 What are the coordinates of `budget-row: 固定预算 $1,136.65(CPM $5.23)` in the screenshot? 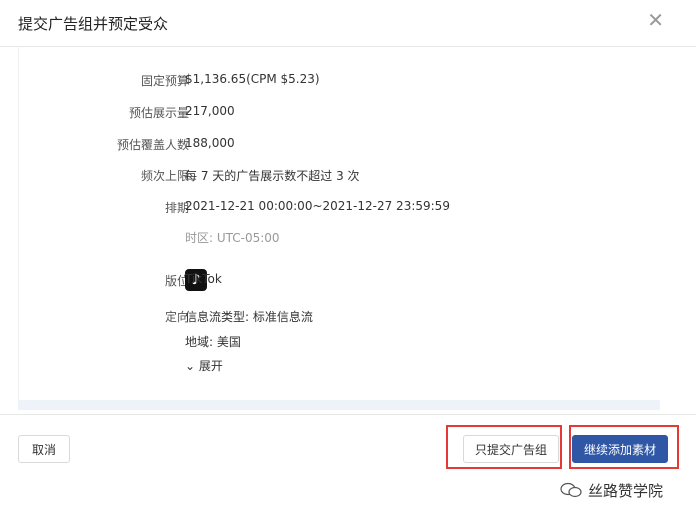 It's located at (349, 82).